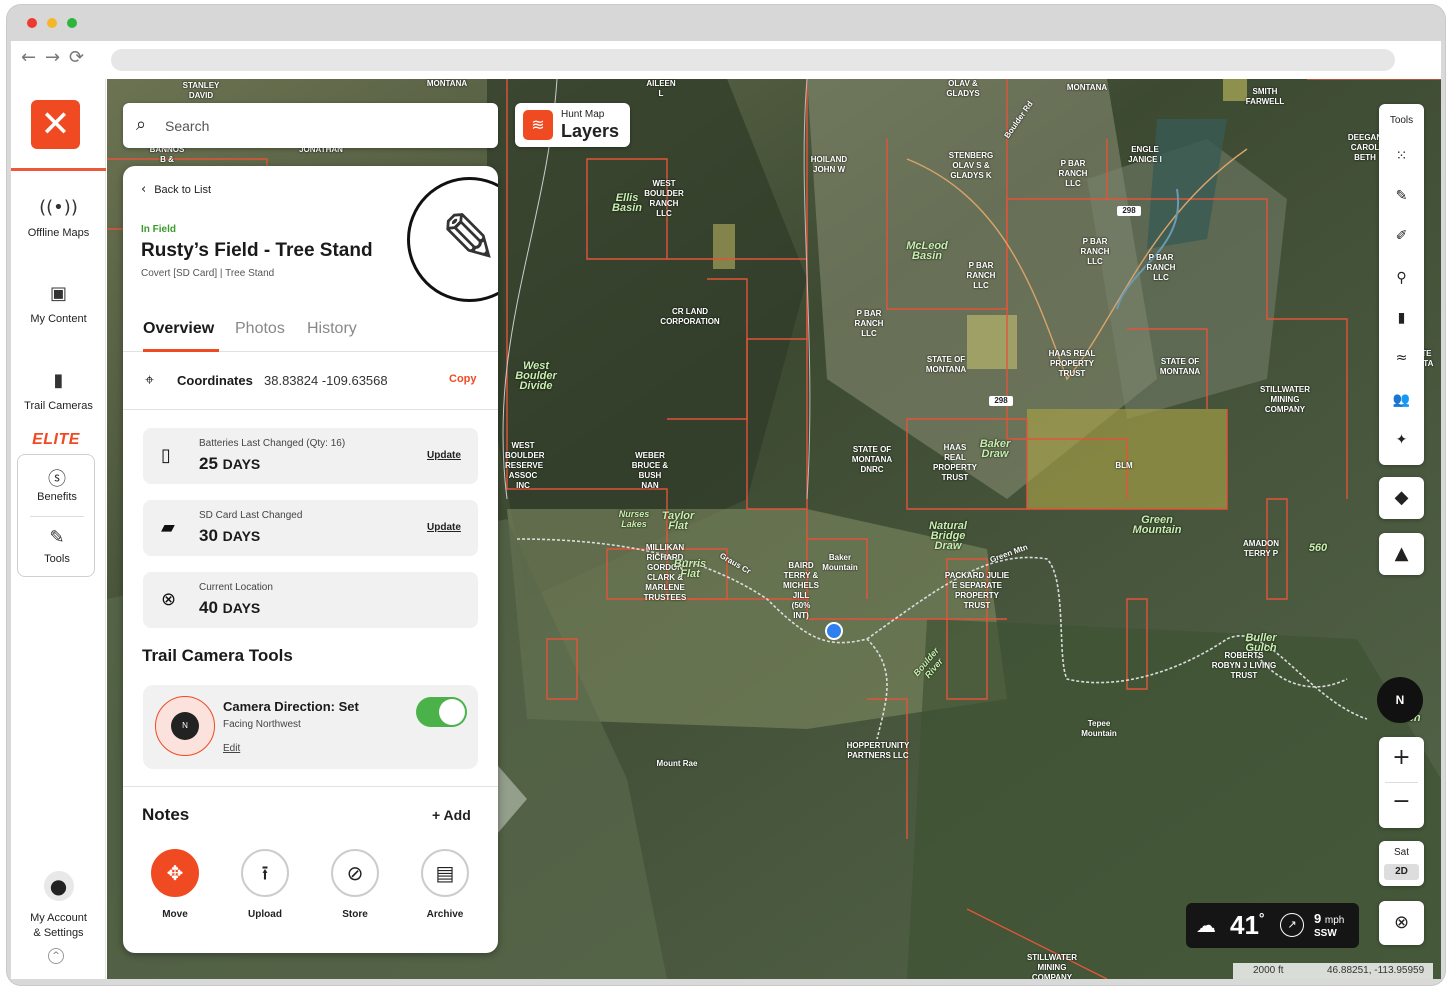  What do you see at coordinates (229, 536) in the screenshot?
I see `sd-card-days: 30 DAYS` at bounding box center [229, 536].